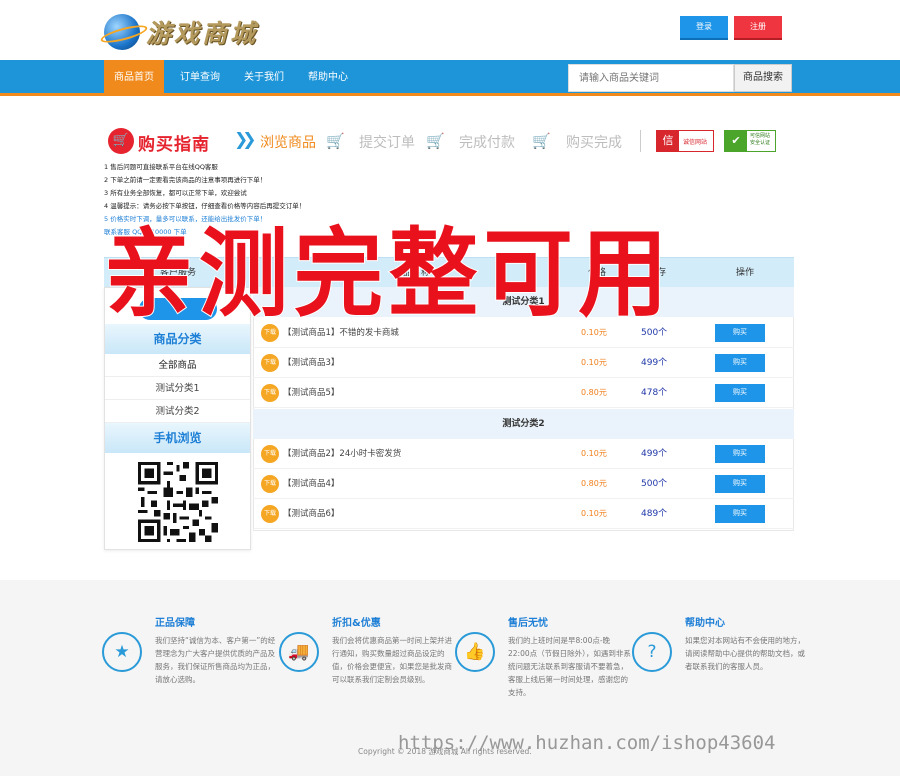 This screenshot has width=900, height=776. I want to click on product-stock: 489个, so click(654, 514).